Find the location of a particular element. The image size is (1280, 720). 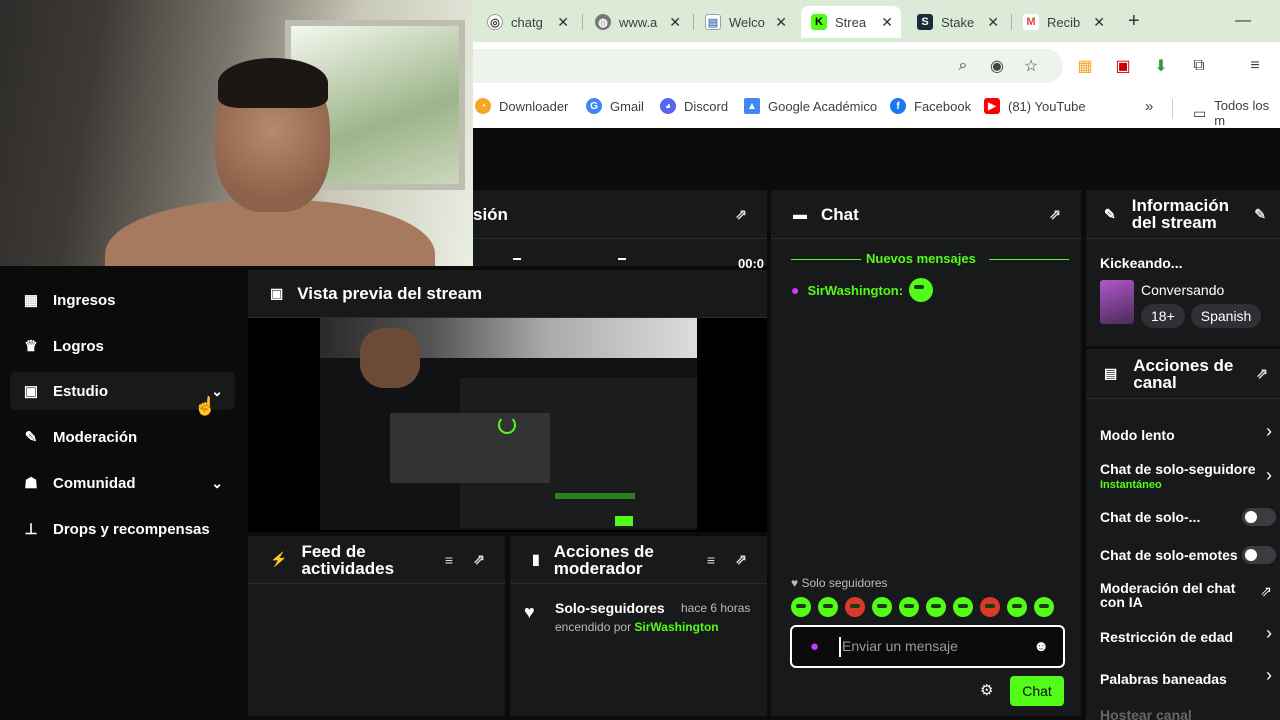

tab-www: ◍ www.a ✕ is located at coordinates (637, 22).